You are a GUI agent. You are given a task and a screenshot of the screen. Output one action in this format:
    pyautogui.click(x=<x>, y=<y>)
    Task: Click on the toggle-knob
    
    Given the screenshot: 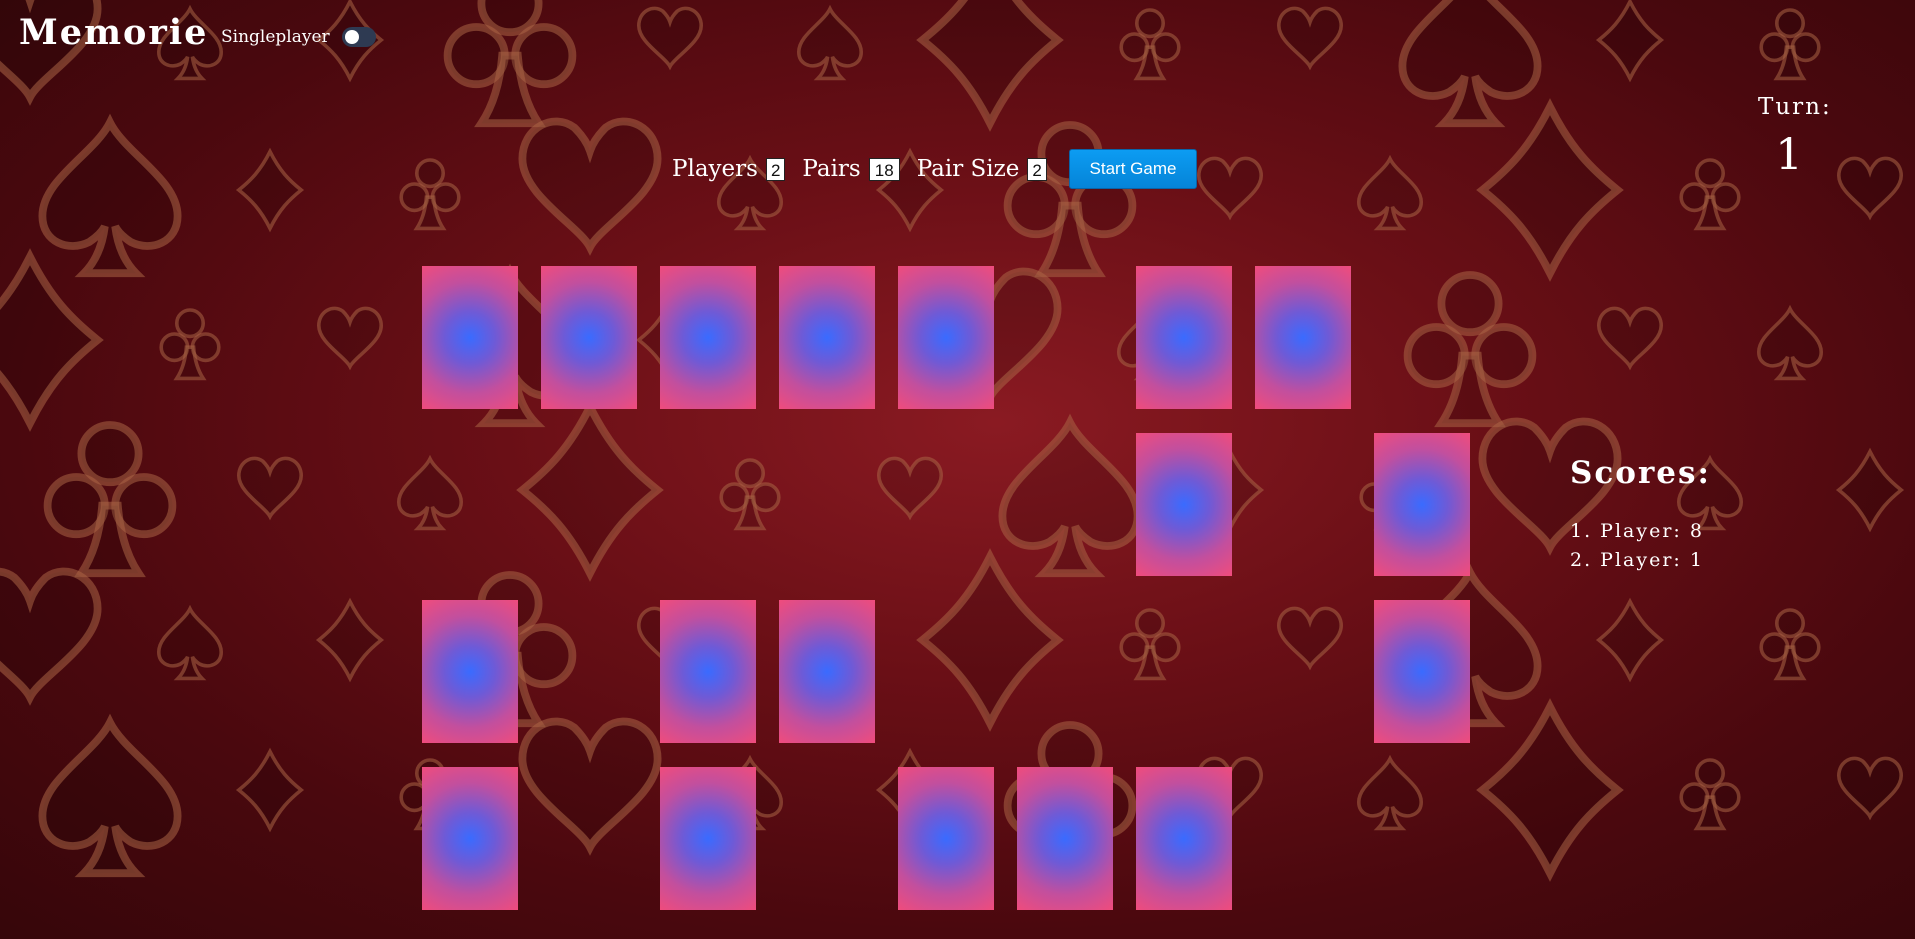 What is the action you would take?
    pyautogui.click(x=351, y=37)
    